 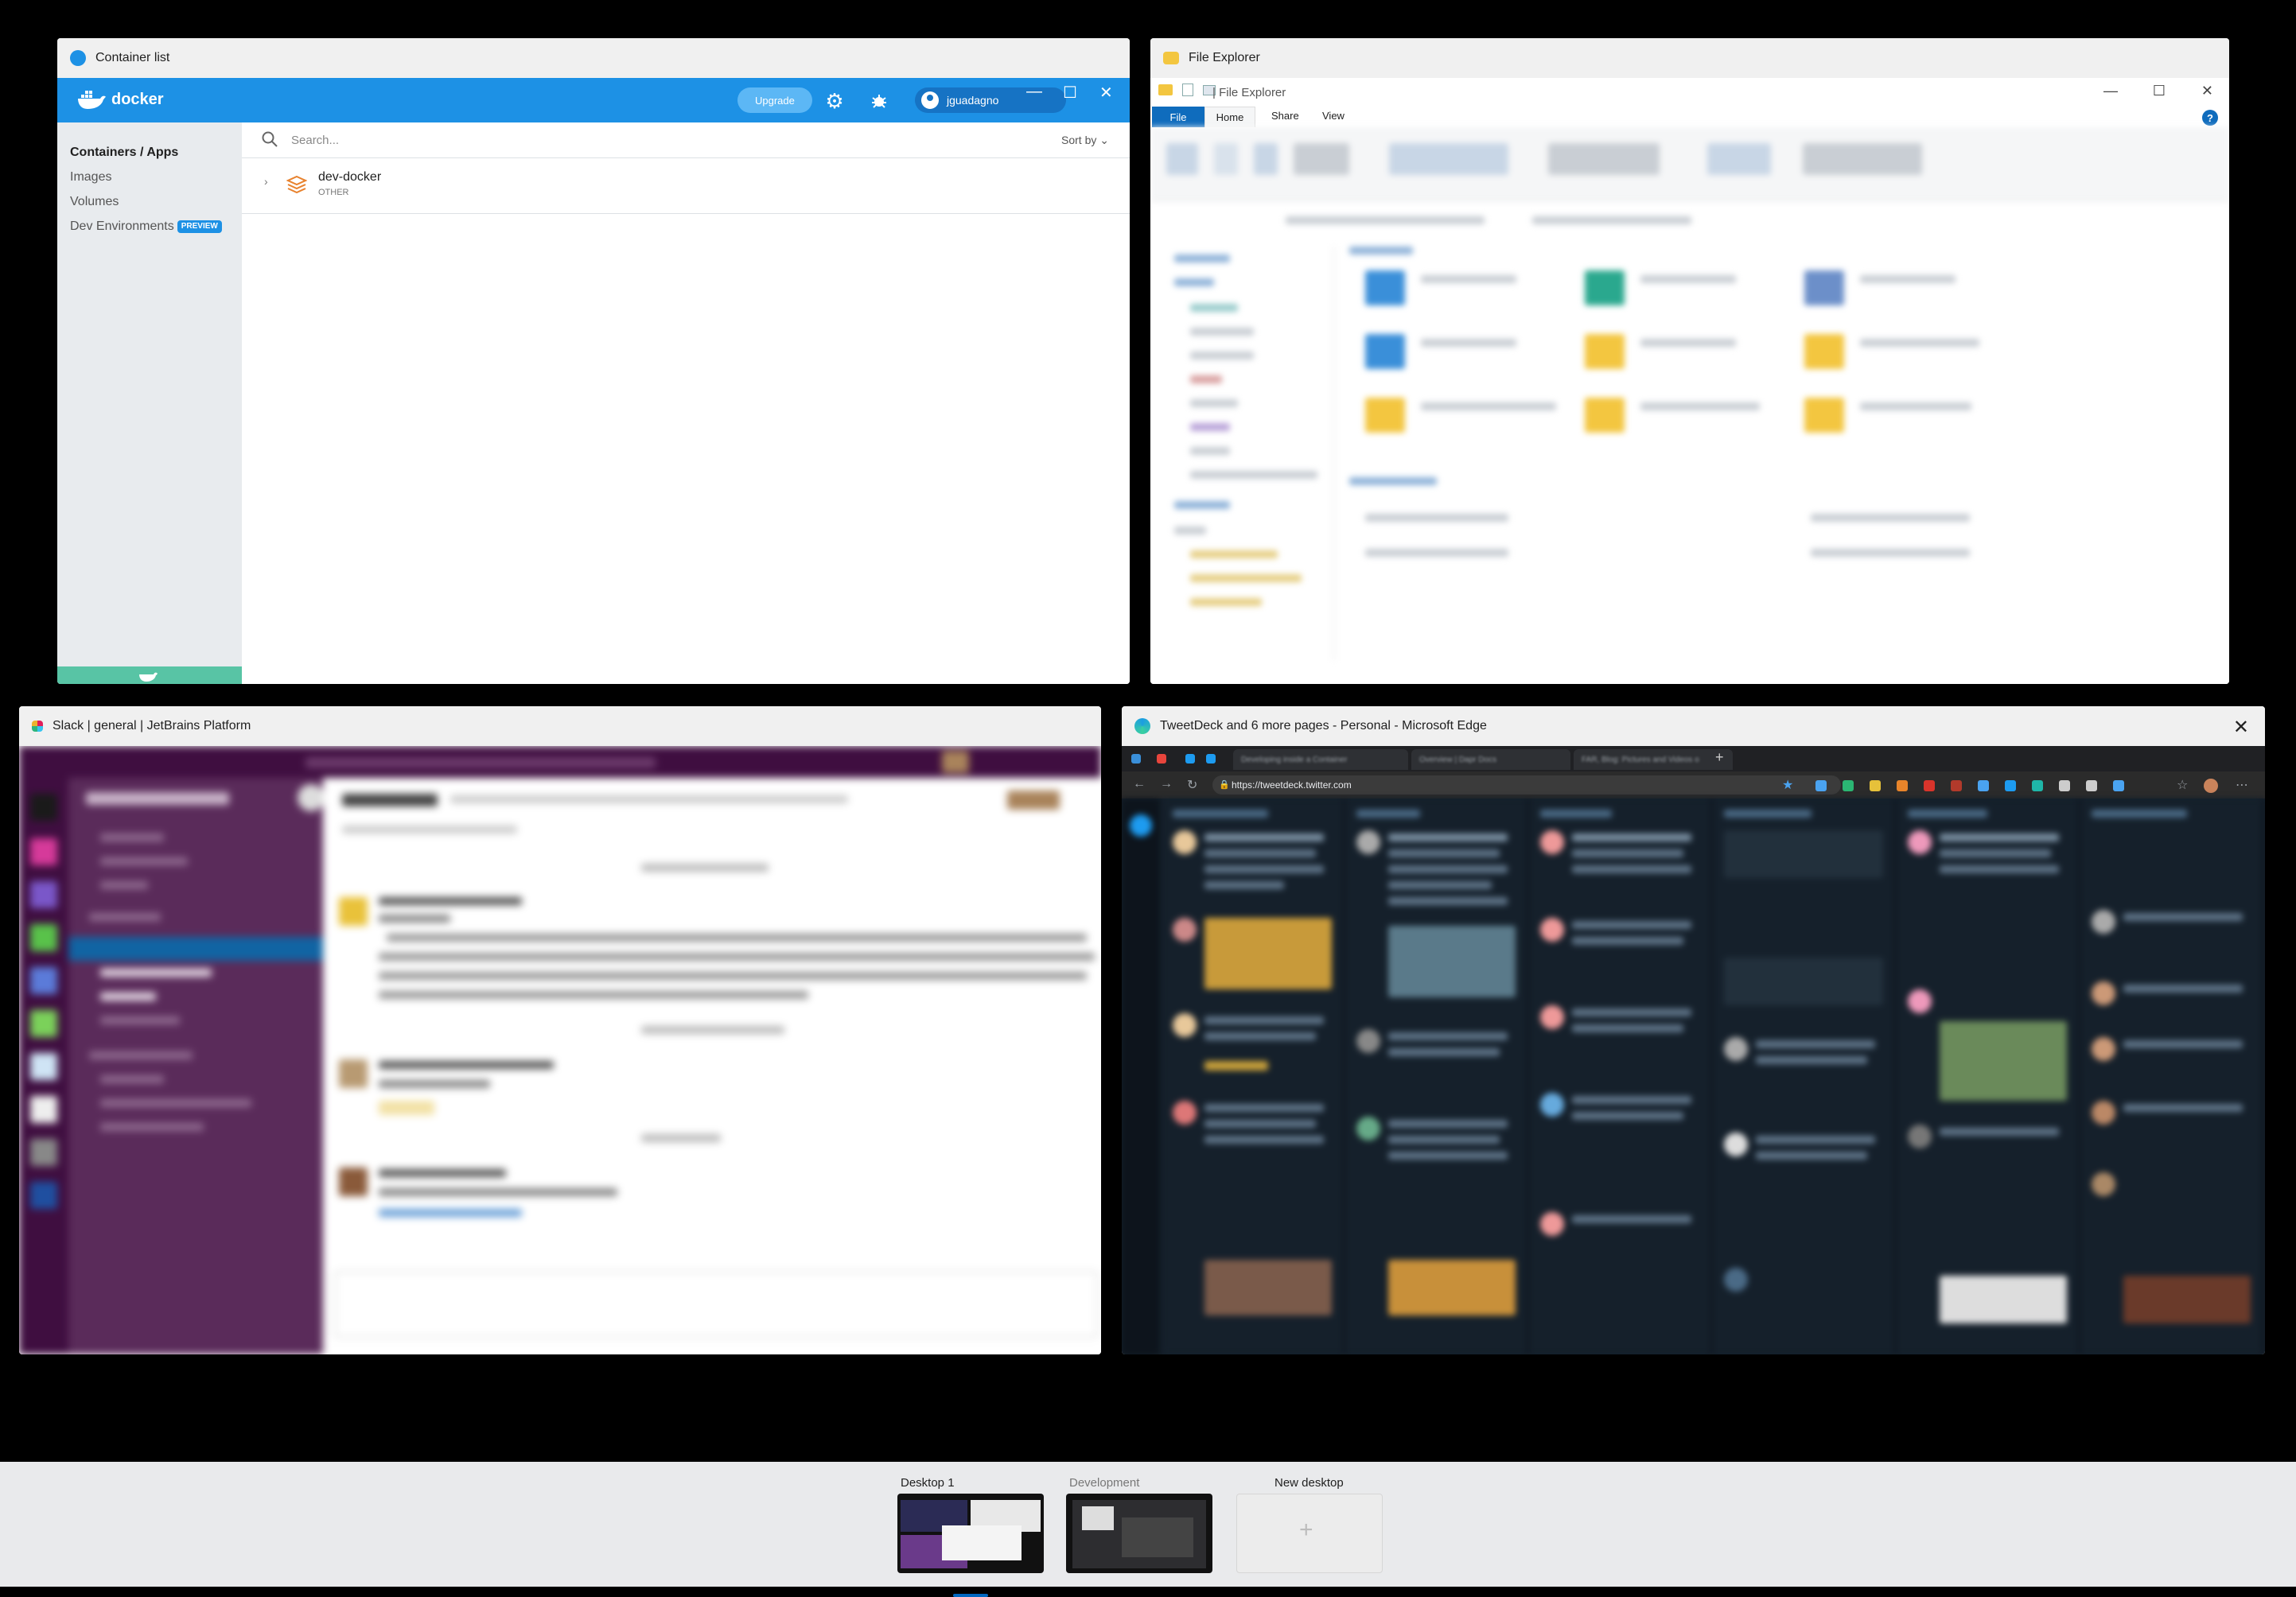 I want to click on docker-header: docker Upgrade ⚙ jguadagno — ☐ ✕, so click(x=593, y=100).